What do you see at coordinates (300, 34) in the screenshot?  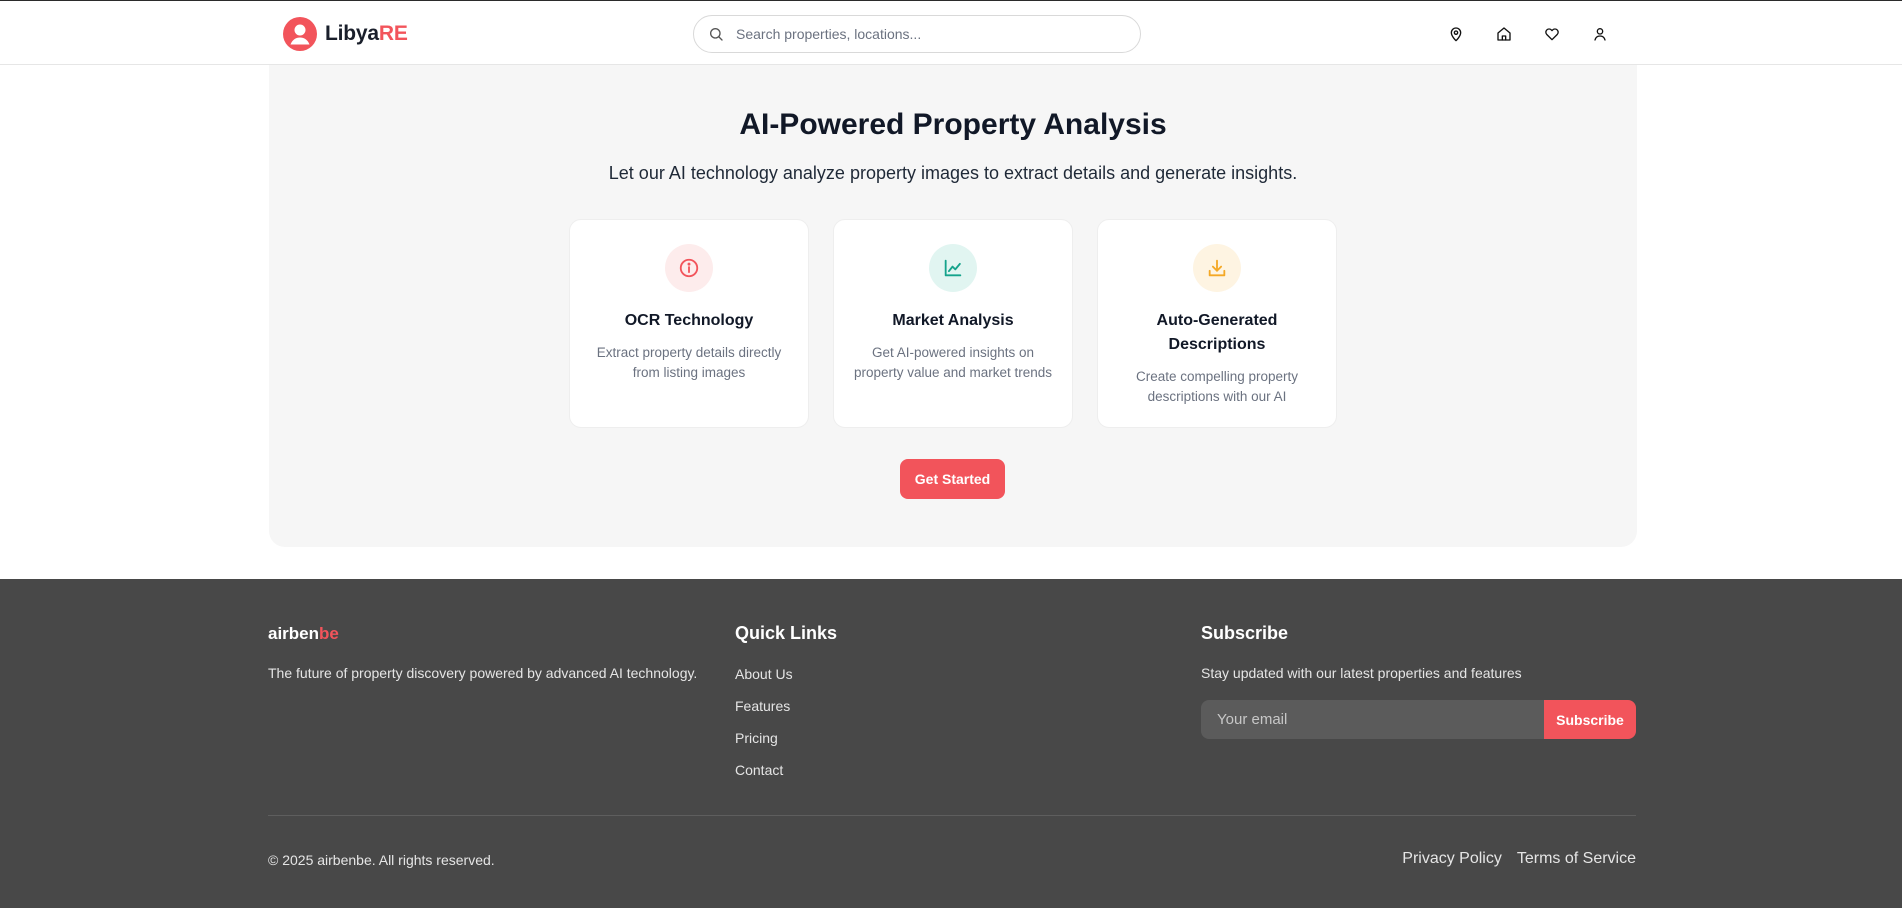 I see `user-circle-icon` at bounding box center [300, 34].